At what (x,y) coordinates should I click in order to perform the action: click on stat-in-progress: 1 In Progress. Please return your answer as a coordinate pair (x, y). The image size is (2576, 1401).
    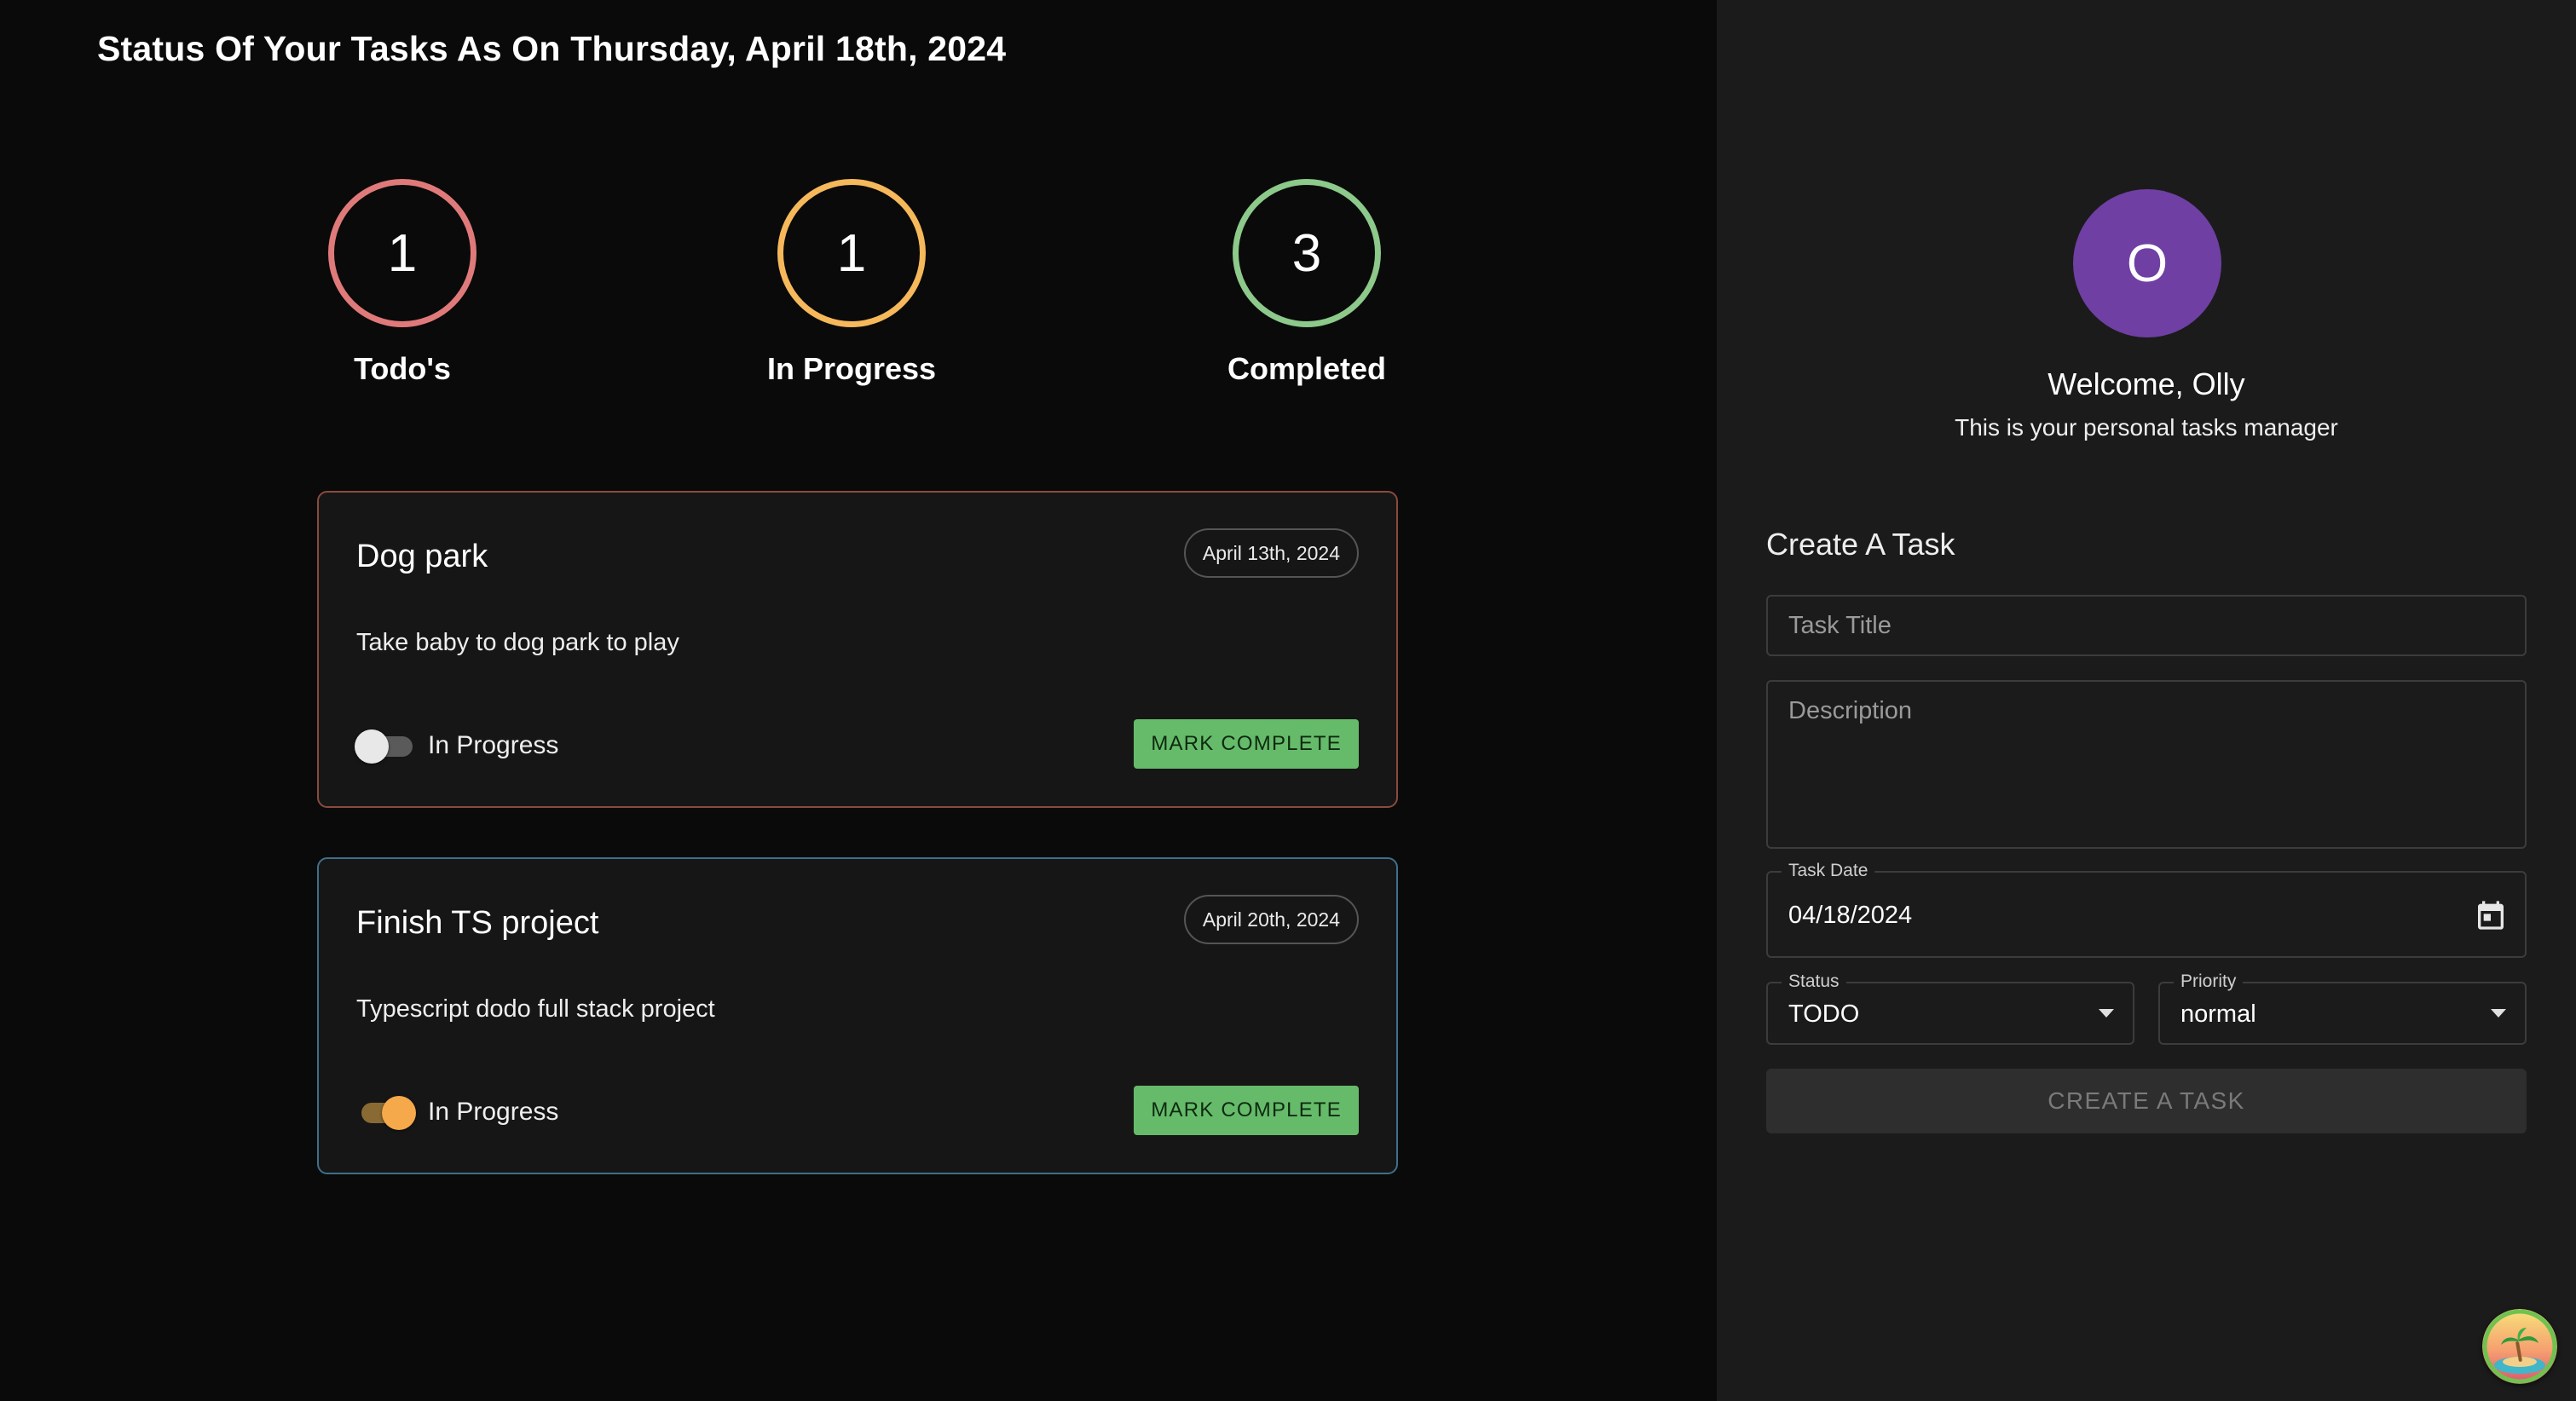
    Looking at the image, I should click on (851, 283).